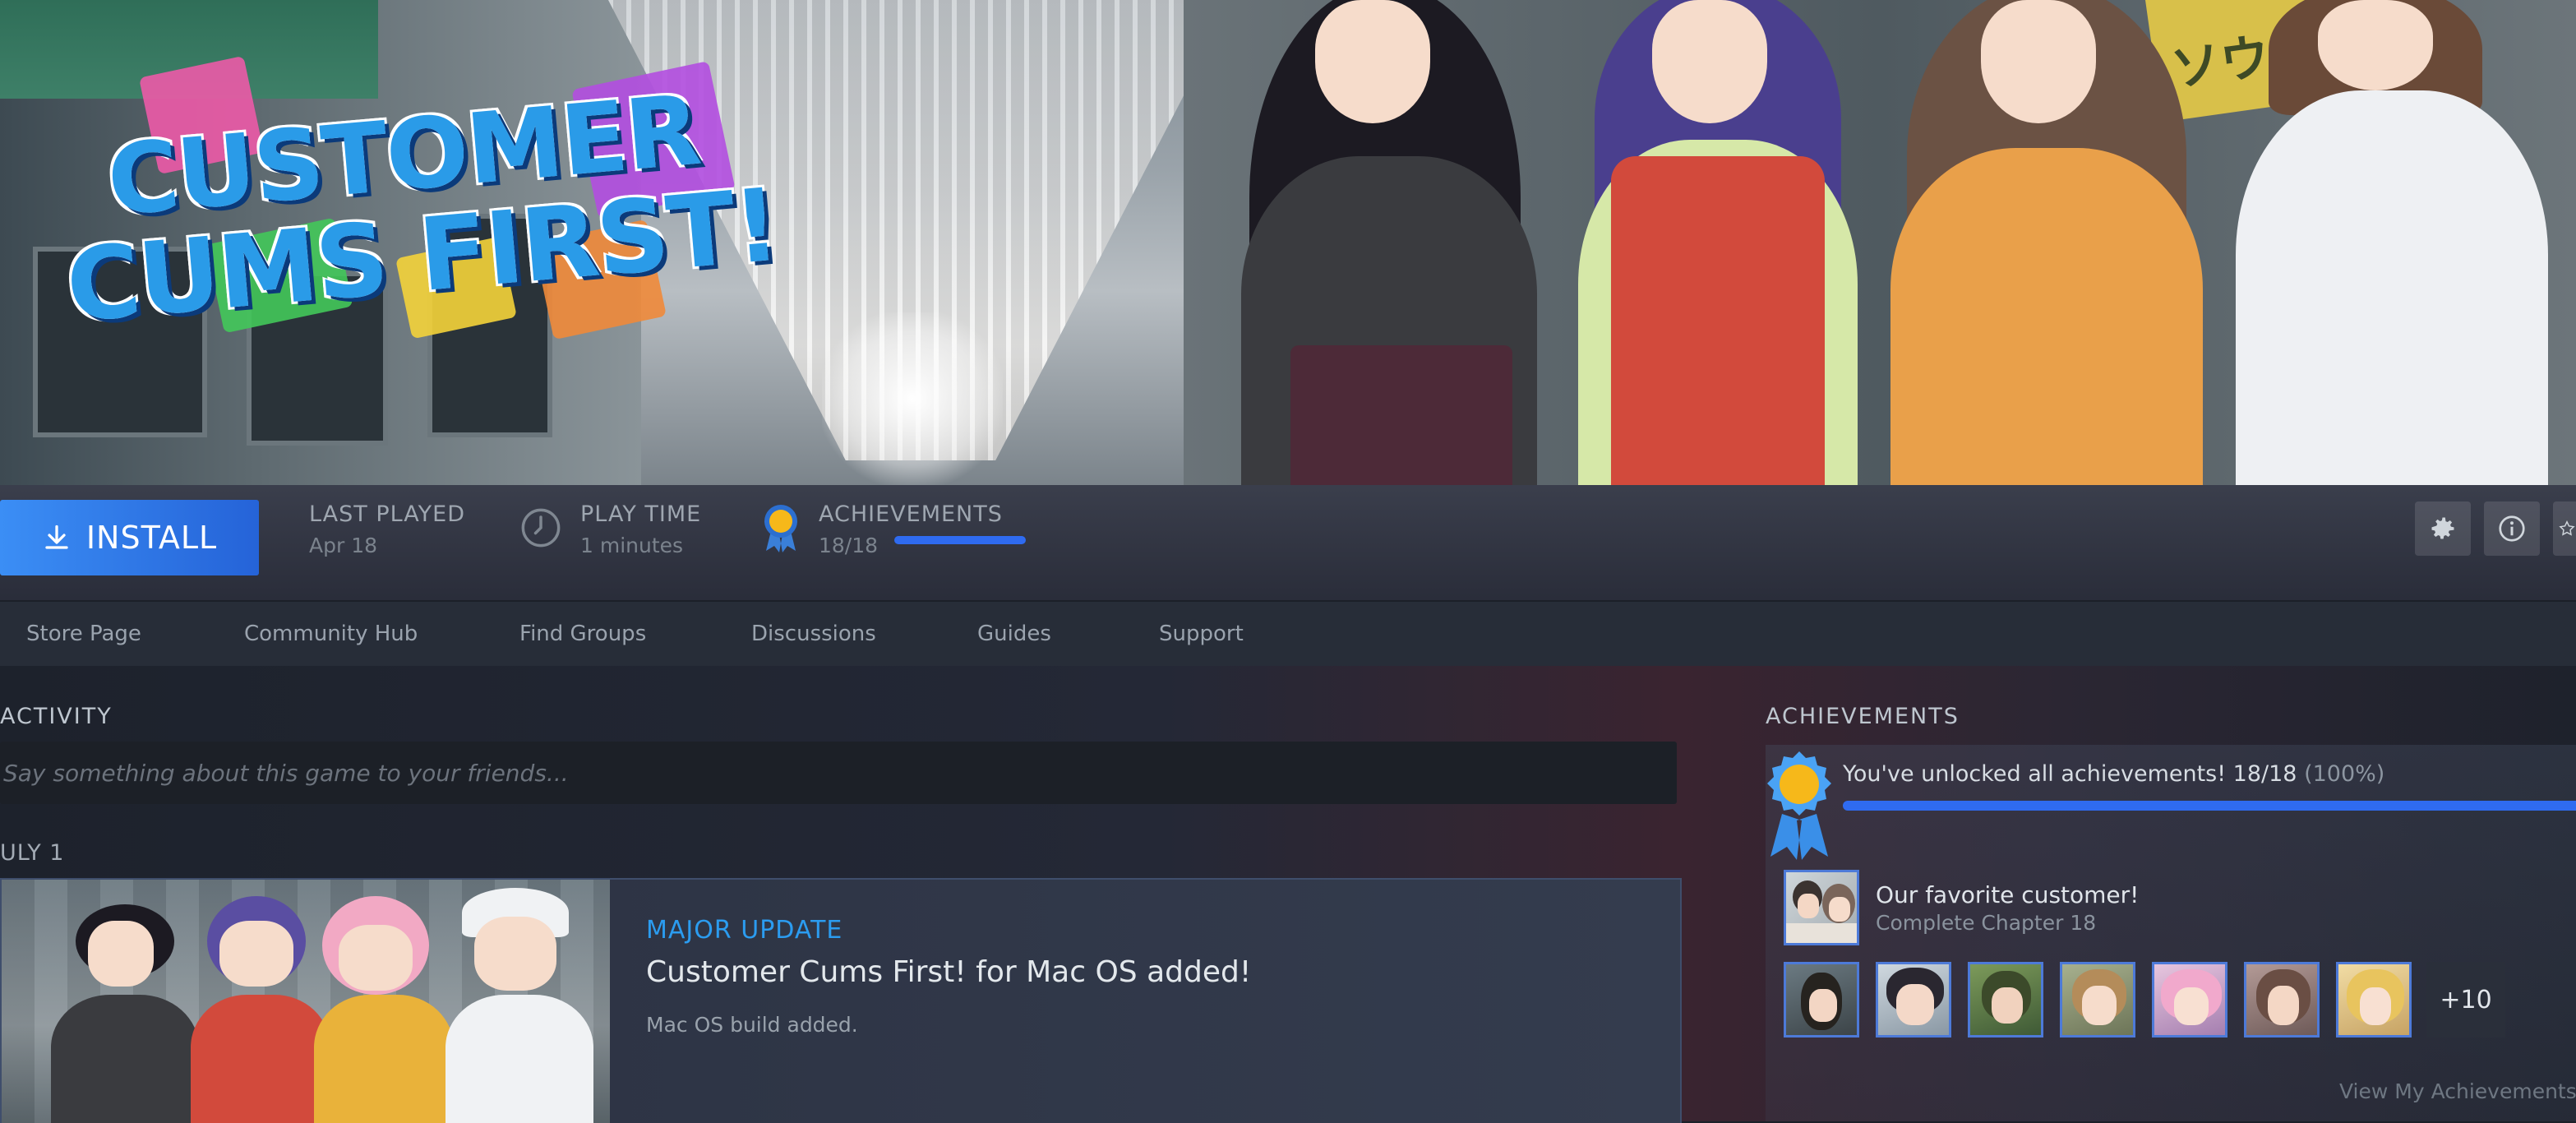 The width and height of the screenshot is (2576, 1123). I want to click on nav-support: Support, so click(1201, 634).